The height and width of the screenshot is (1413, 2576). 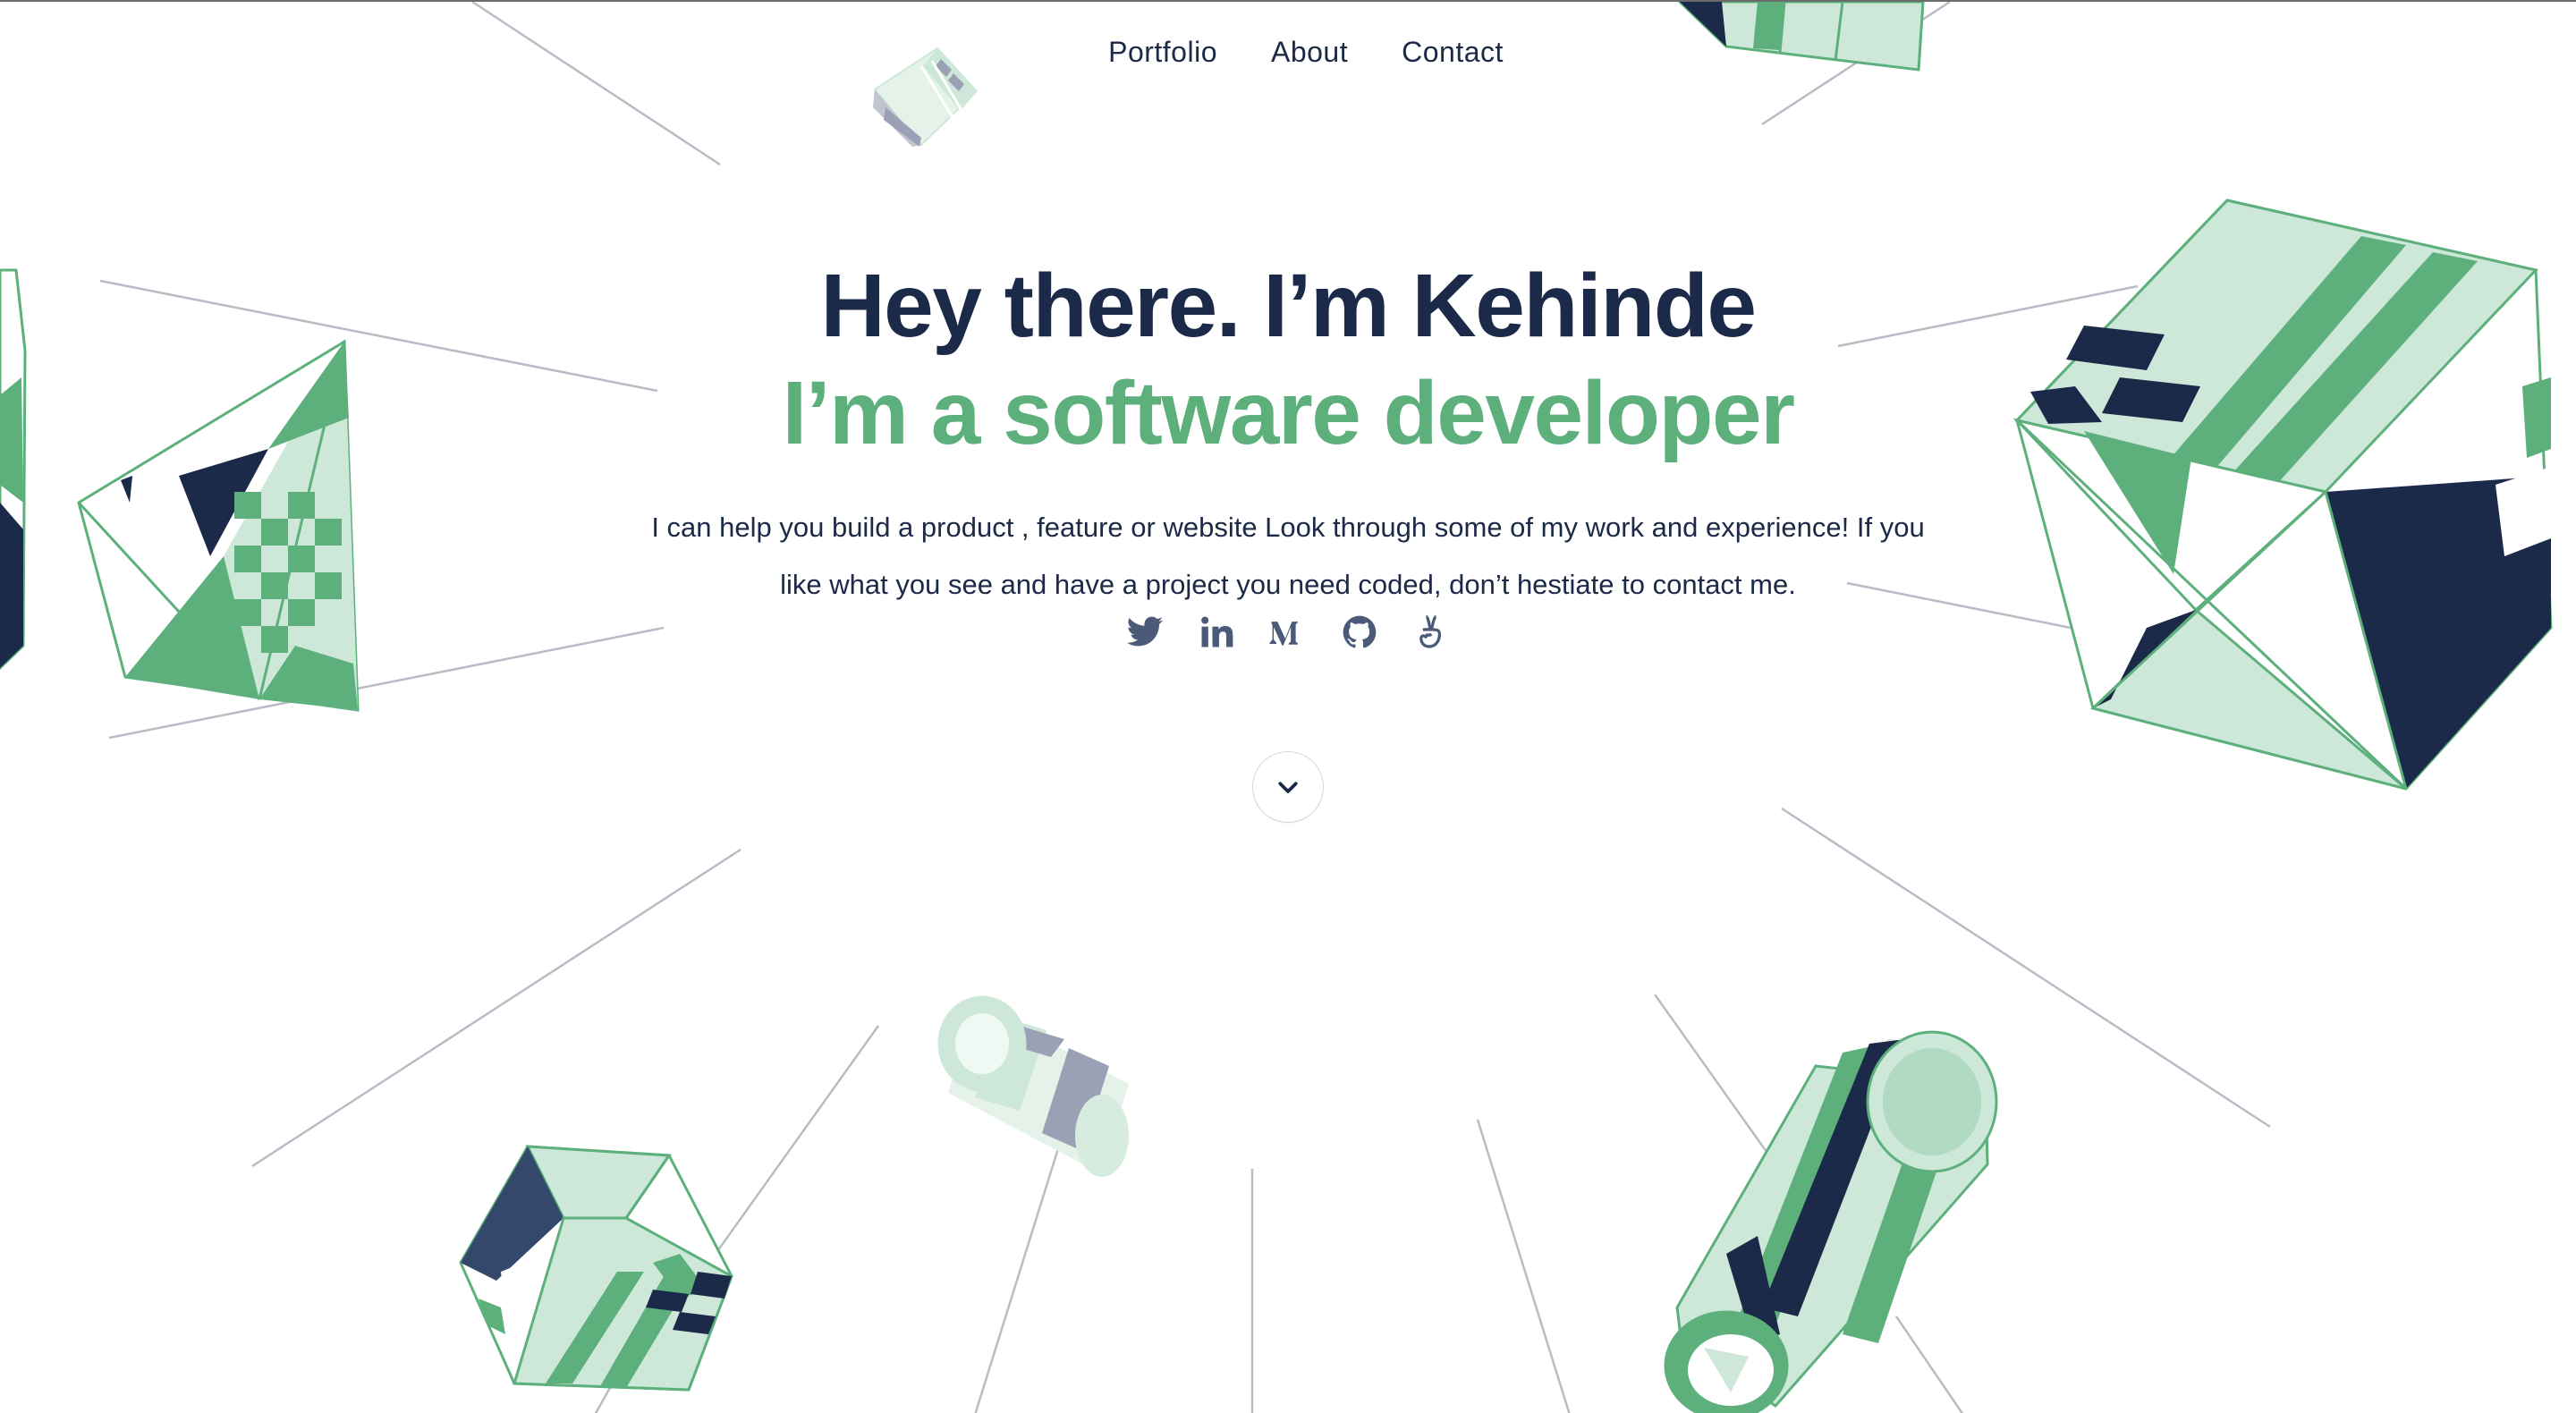 What do you see at coordinates (1162, 52) in the screenshot?
I see `nav-link-portfolio: Portfolio` at bounding box center [1162, 52].